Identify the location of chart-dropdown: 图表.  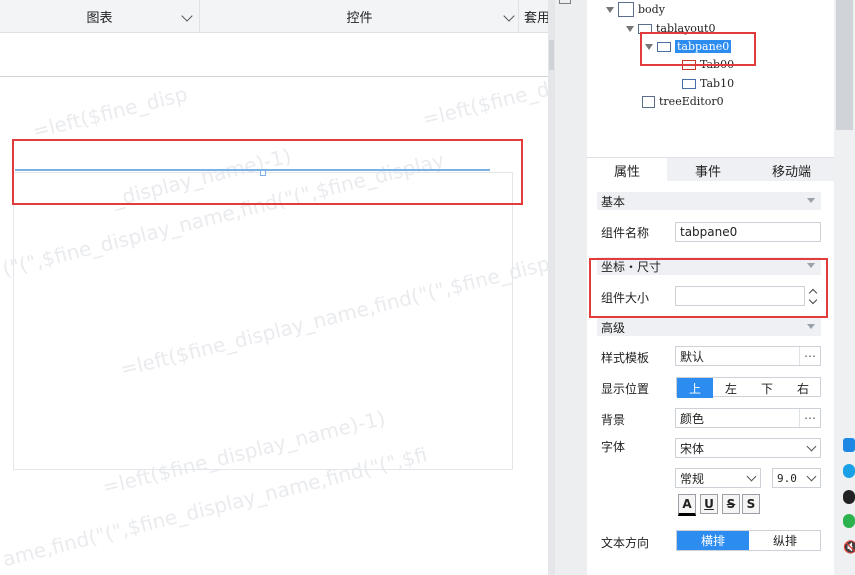
(100, 16).